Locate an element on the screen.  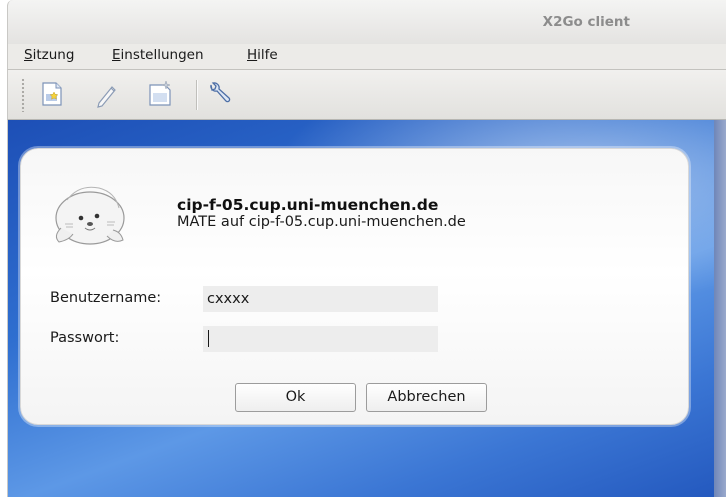
server-name: cip-f-05.cup.uni-muenchen.de is located at coordinates (308, 205).